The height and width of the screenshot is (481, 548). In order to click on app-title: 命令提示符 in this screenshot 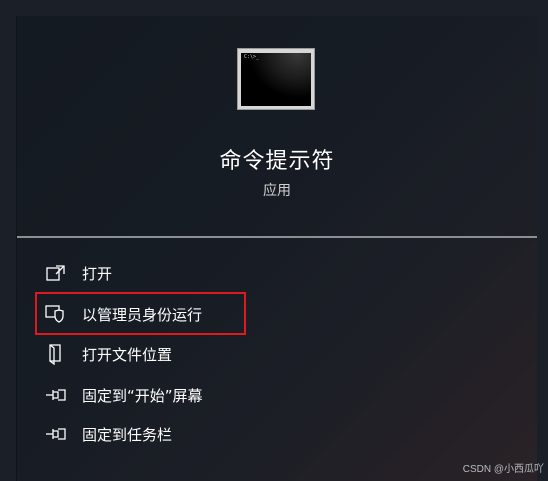, I will do `click(277, 161)`.